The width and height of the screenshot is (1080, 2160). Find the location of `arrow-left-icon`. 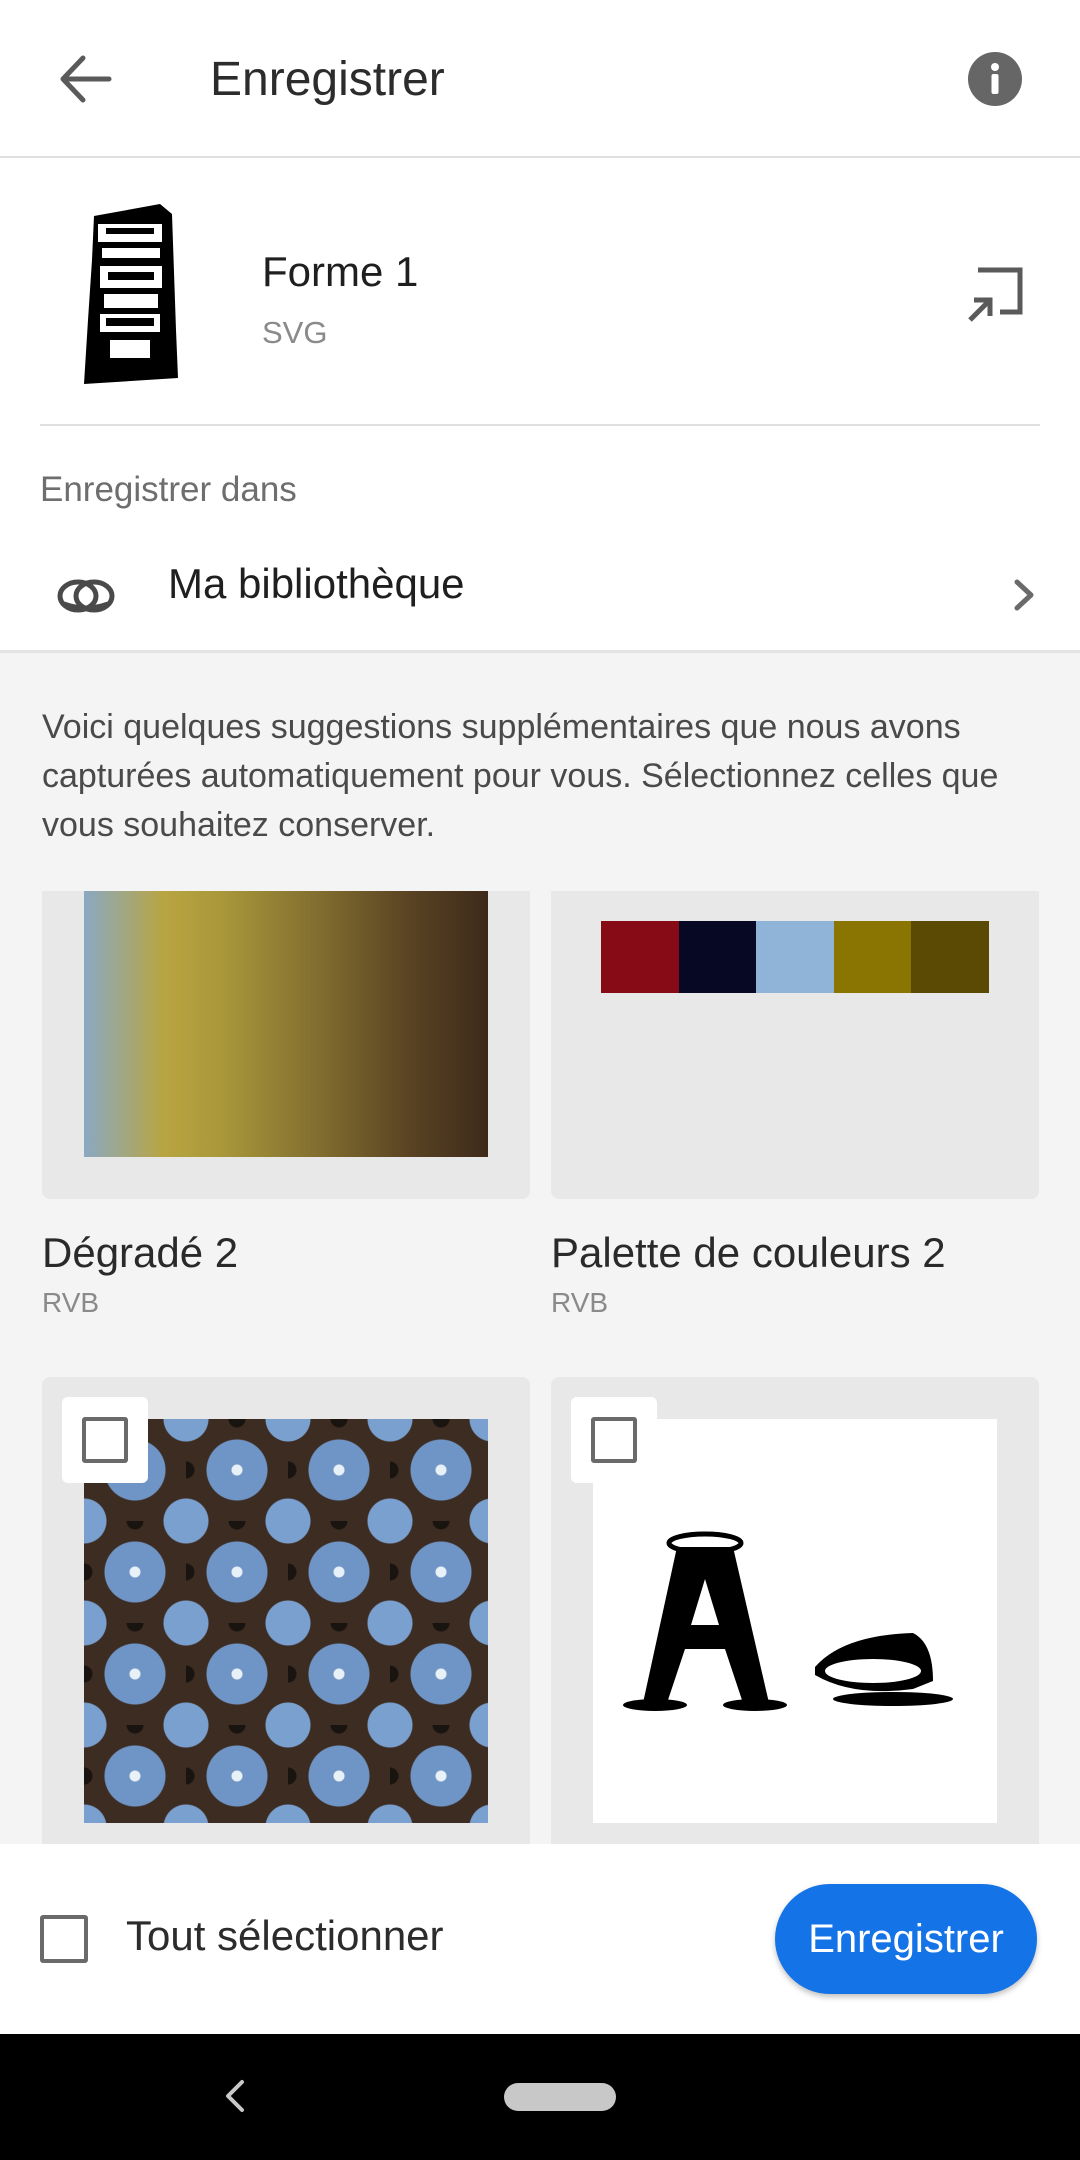

arrow-left-icon is located at coordinates (86, 79).